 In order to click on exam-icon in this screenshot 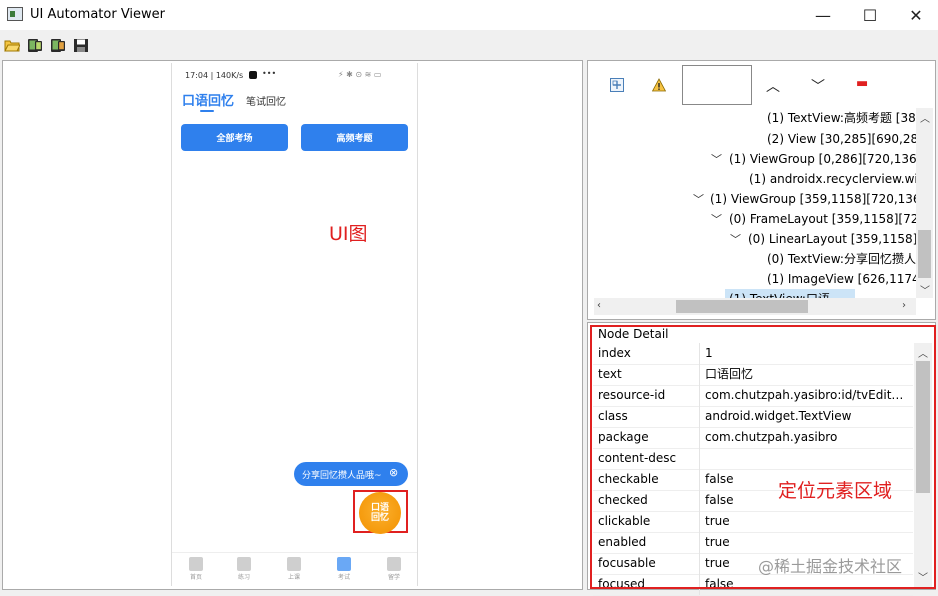, I will do `click(344, 564)`.